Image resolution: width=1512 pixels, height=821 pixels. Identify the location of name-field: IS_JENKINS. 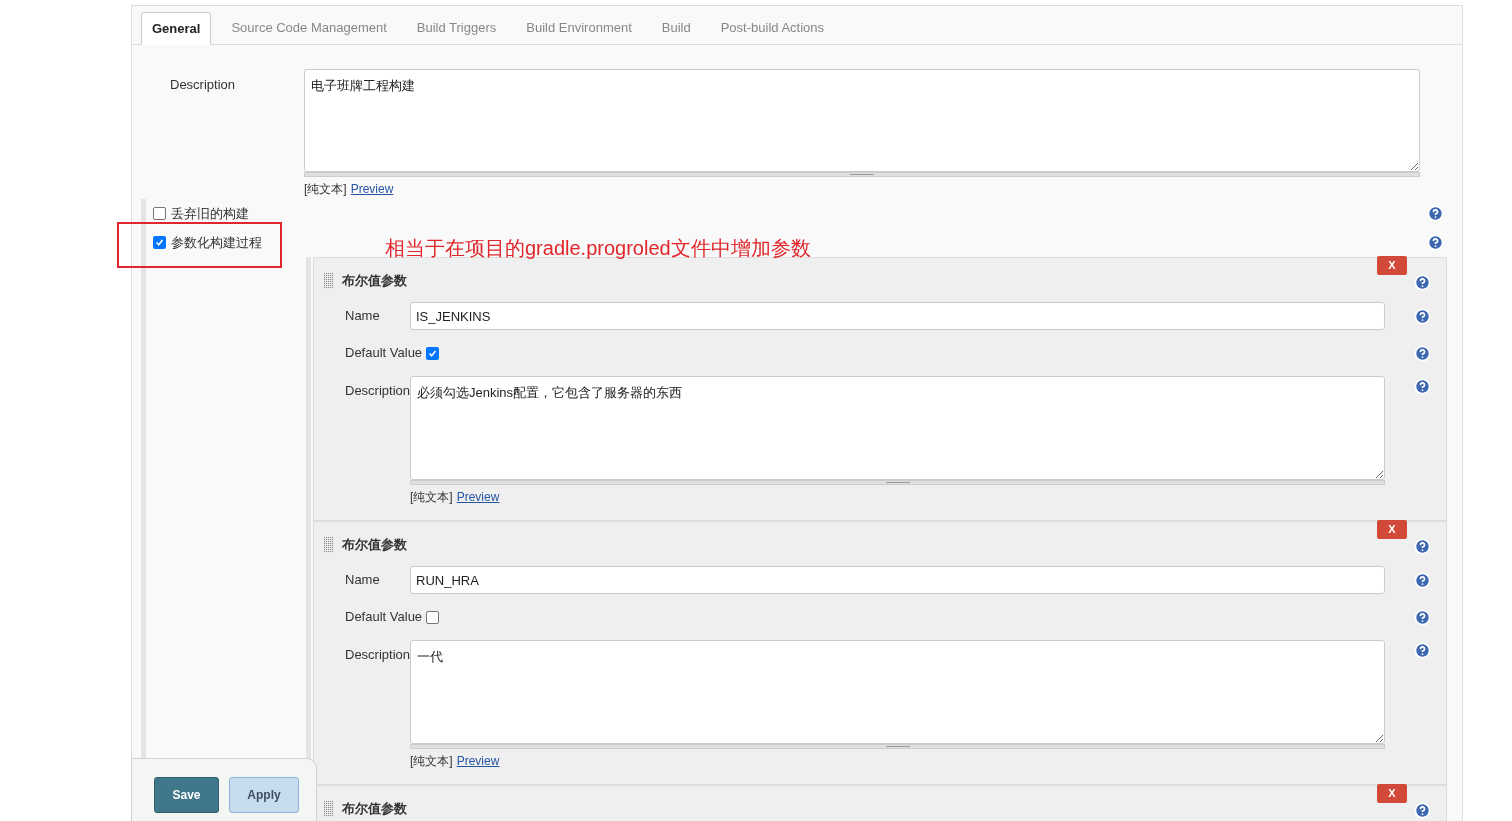
(897, 316).